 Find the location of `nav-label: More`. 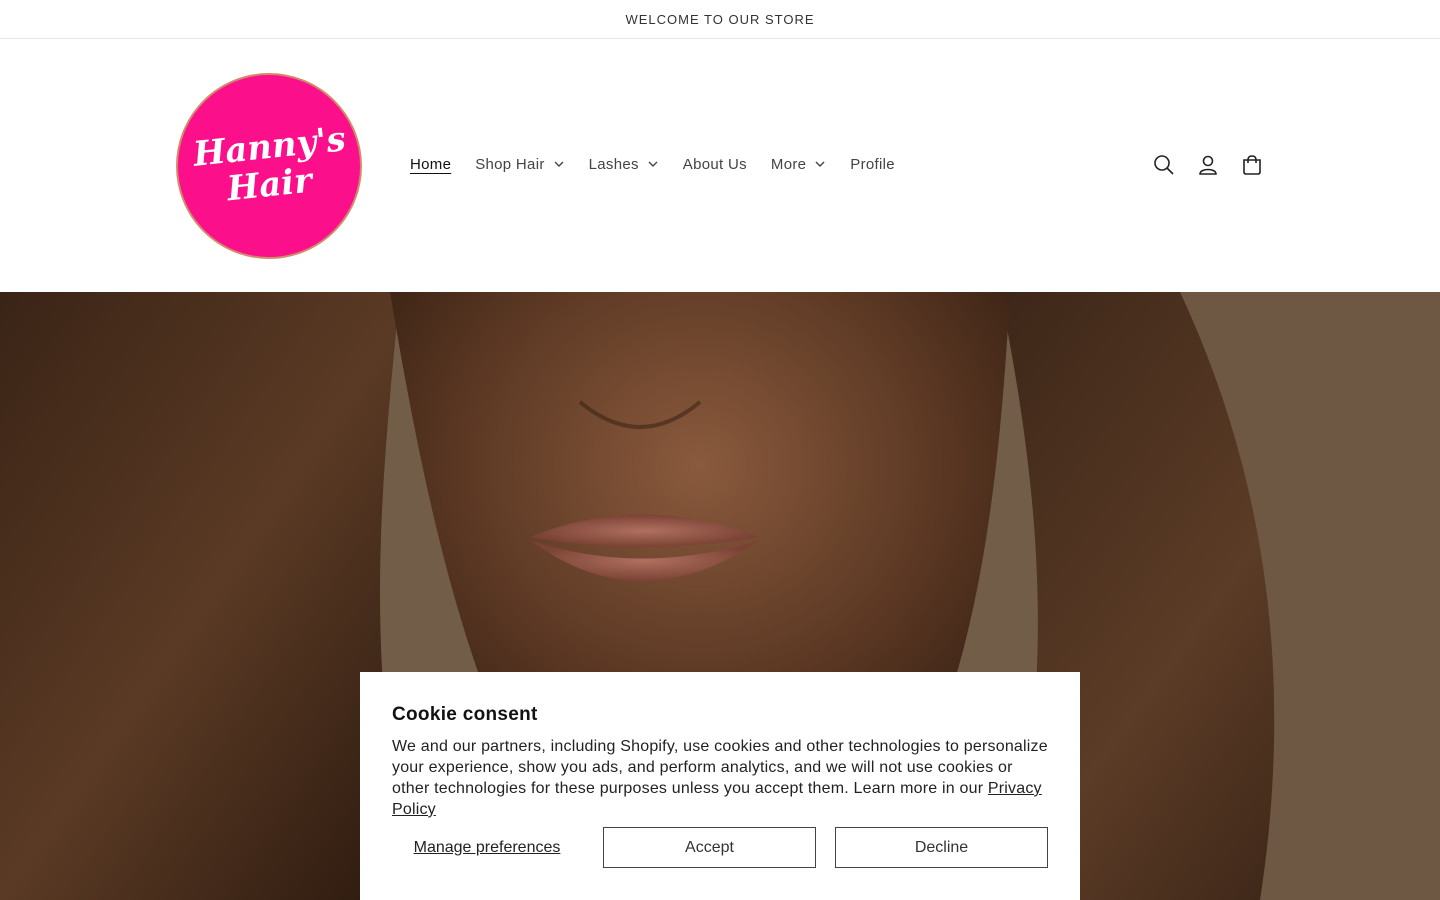

nav-label: More is located at coordinates (788, 164).